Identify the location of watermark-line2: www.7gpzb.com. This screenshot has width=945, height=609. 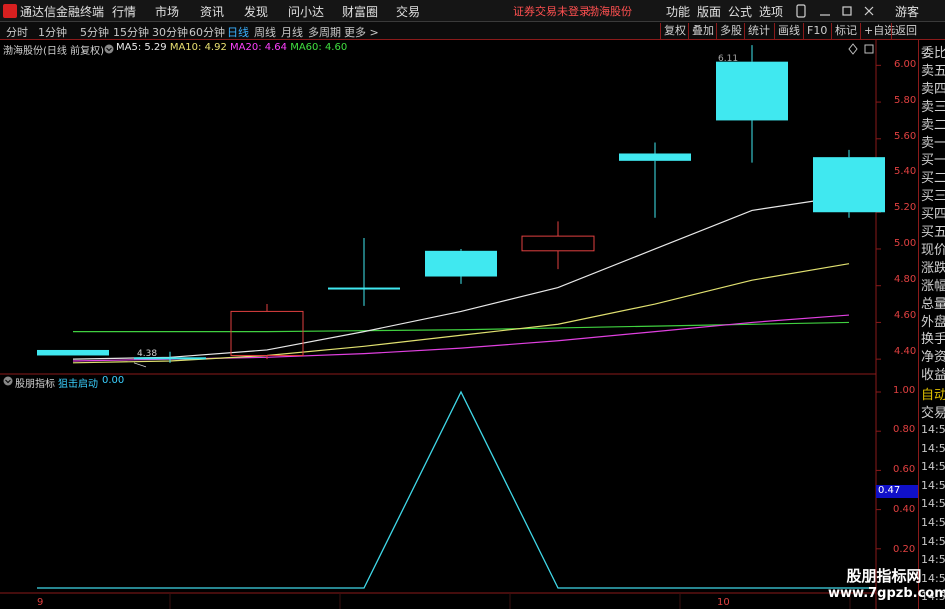
(886, 593).